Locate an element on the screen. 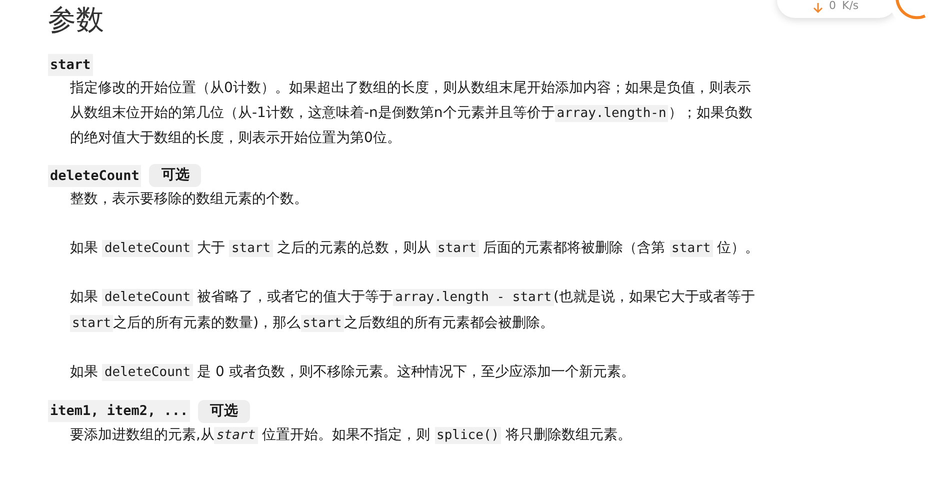  parameter-description: 指定修改的开始位置（从0计数）。如果超出了数组的长度，则从数组末尾开始添加内容；如果是负值，则表示从数组末位开始的第几位（从-1计数，这意味着-n是倒数第n个元素并且等价于 array.length-n）；如果负数的绝对值大于数组的长度，则表示开始位置为第0位。 is located at coordinates (412, 113).